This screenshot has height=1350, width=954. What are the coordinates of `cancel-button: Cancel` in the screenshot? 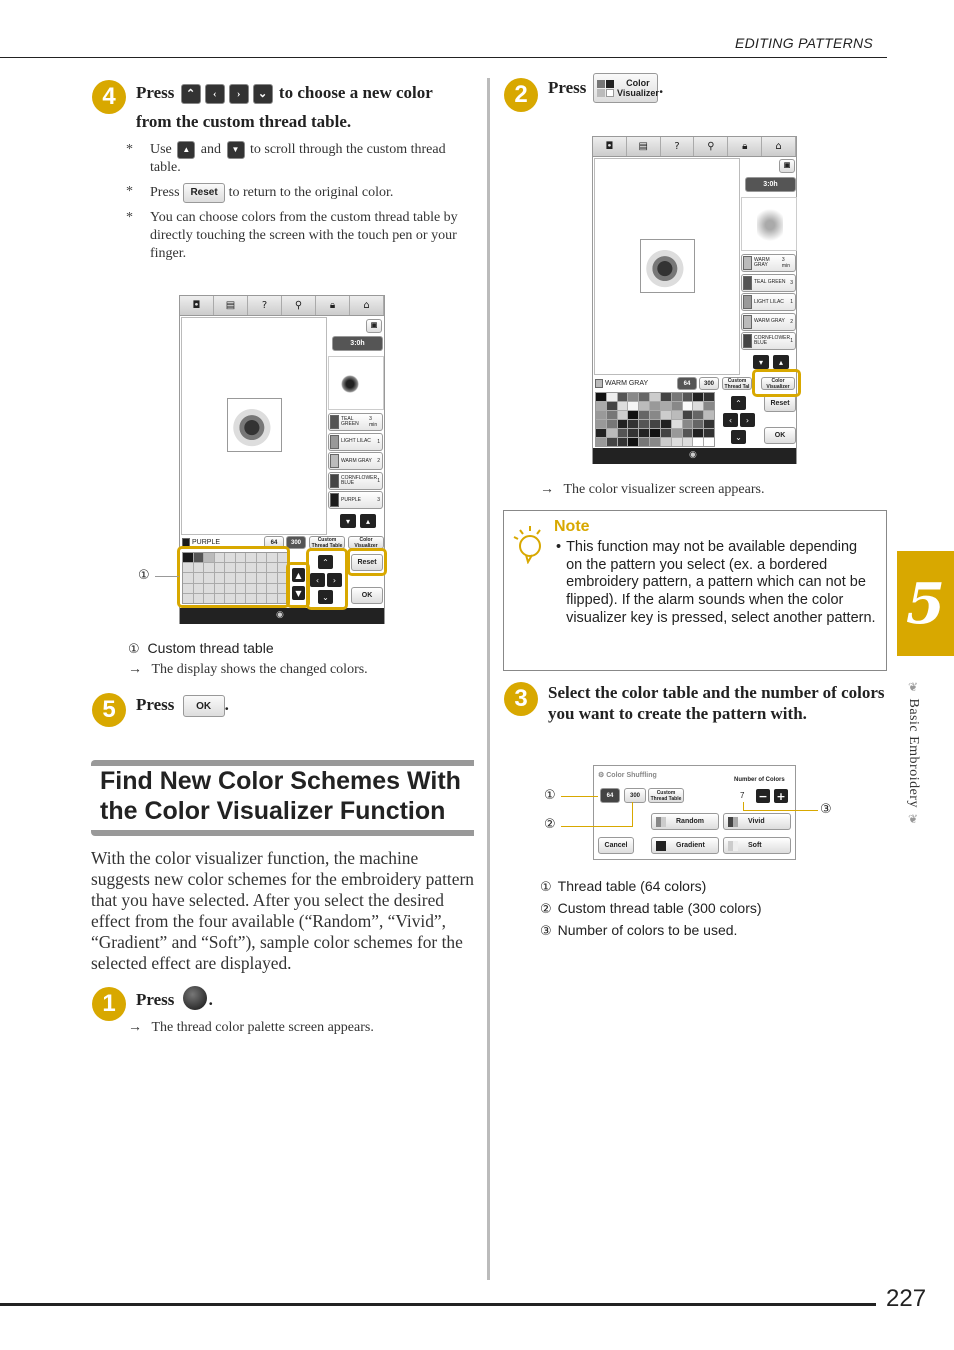 It's located at (616, 845).